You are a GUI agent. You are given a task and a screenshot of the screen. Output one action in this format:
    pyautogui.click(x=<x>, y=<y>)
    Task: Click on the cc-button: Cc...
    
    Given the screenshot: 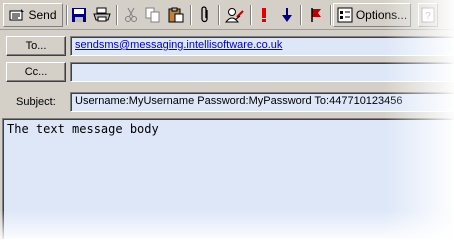 What is the action you would take?
    pyautogui.click(x=36, y=72)
    